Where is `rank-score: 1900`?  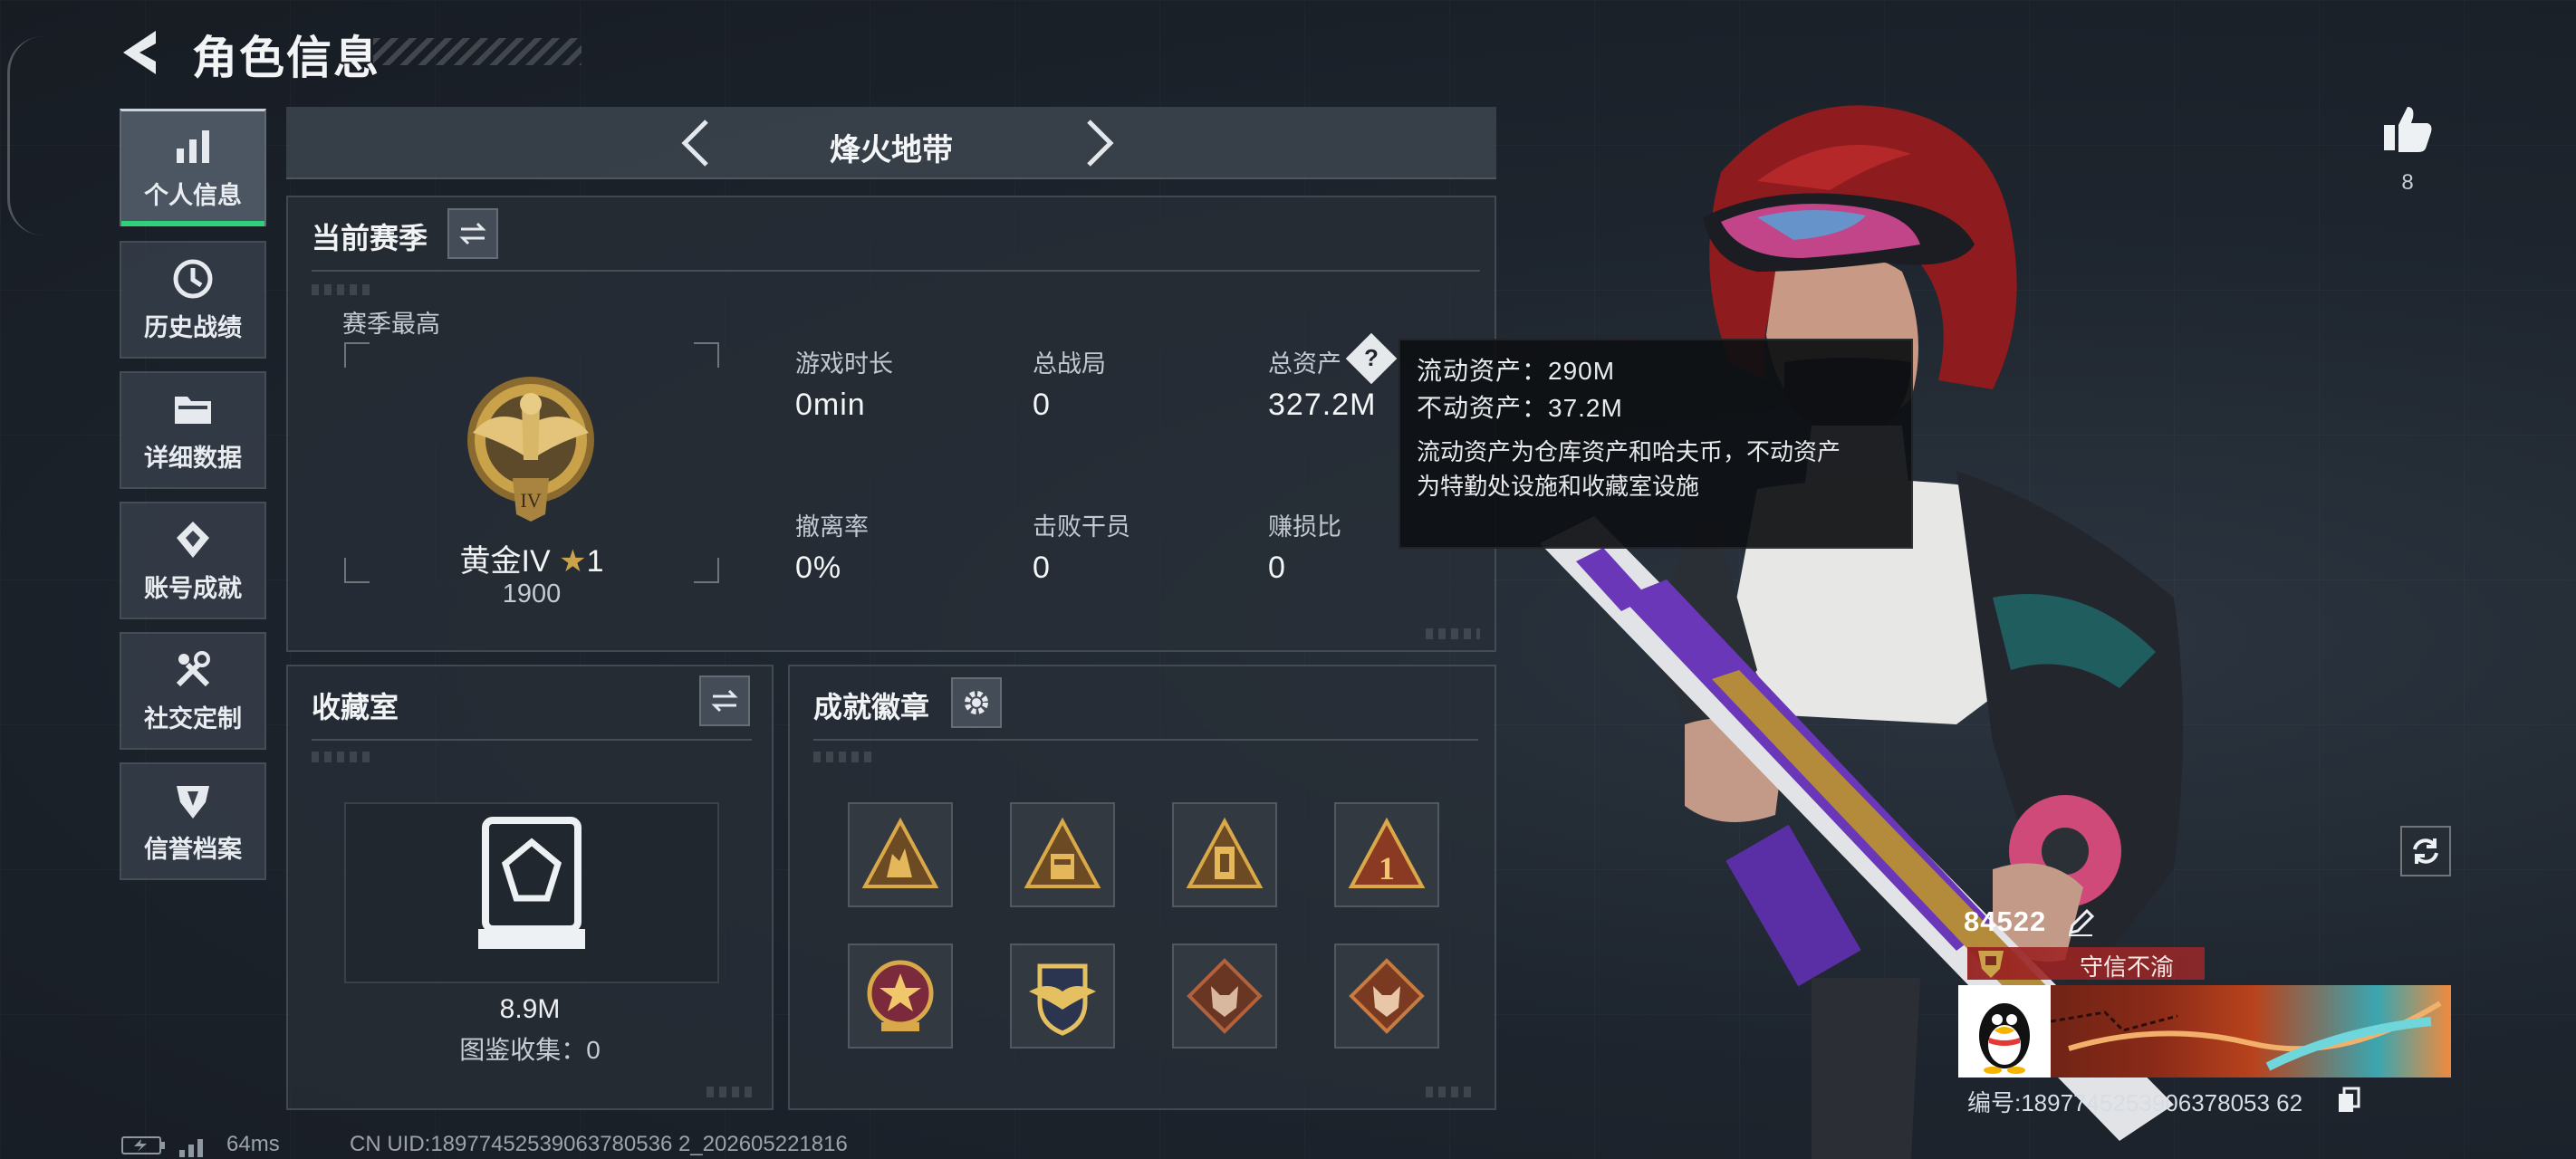
rank-score: 1900 is located at coordinates (532, 594).